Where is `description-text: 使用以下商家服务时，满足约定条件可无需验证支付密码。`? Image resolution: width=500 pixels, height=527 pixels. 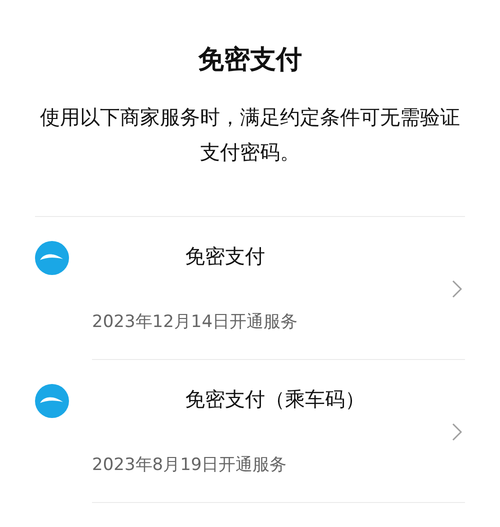 description-text: 使用以下商家服务时，满足约定条件可无需验证支付密码。 is located at coordinates (250, 135).